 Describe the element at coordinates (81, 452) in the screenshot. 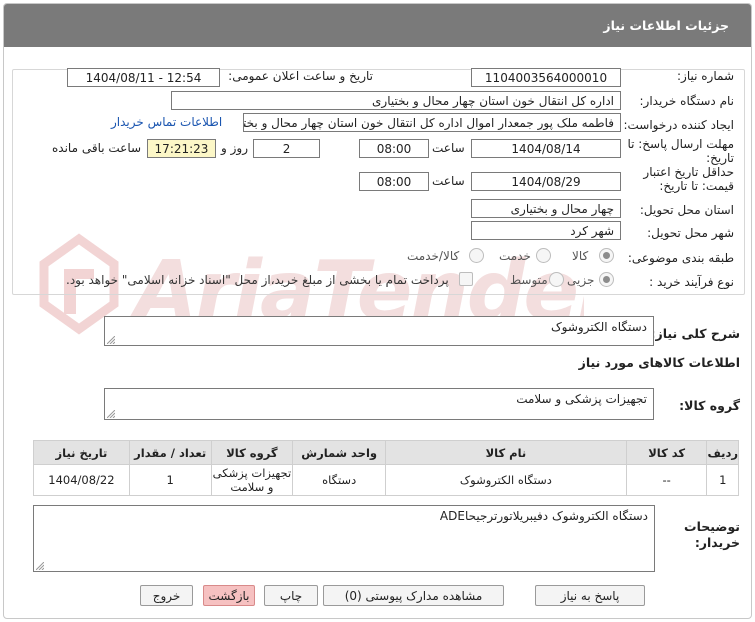

I see `col-need-date: تاریخ نیاز` at that location.